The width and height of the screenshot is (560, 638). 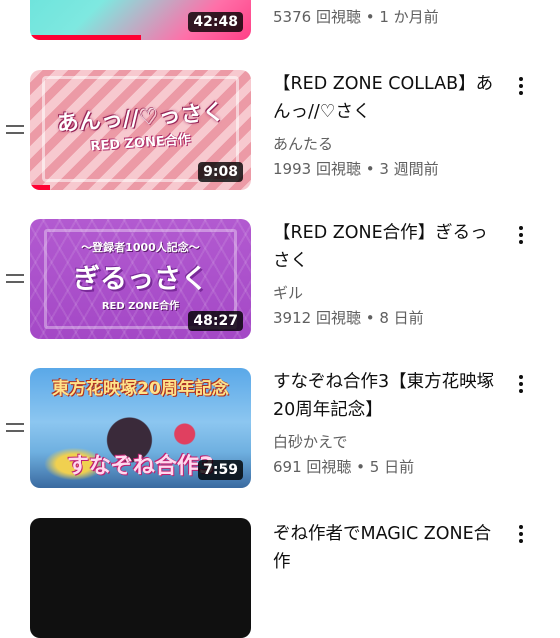 I want to click on video-title: 【RED ZONE COLLAB】あんっ//♡さく, so click(x=388, y=98).